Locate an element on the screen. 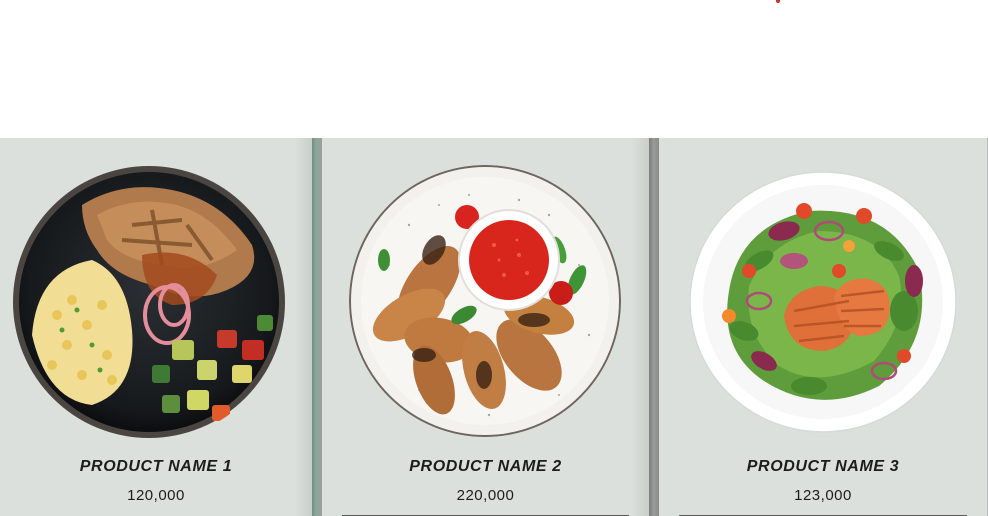 This screenshot has width=988, height=516. rice-bowl-dish-image is located at coordinates (149, 302).